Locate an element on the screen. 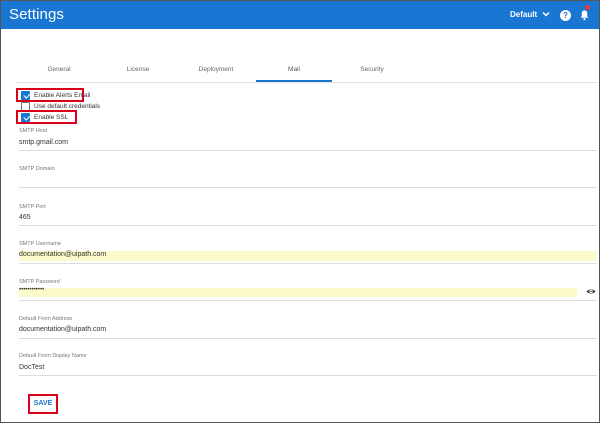 The width and height of the screenshot is (600, 423). chevron-down-icon is located at coordinates (546, 14).